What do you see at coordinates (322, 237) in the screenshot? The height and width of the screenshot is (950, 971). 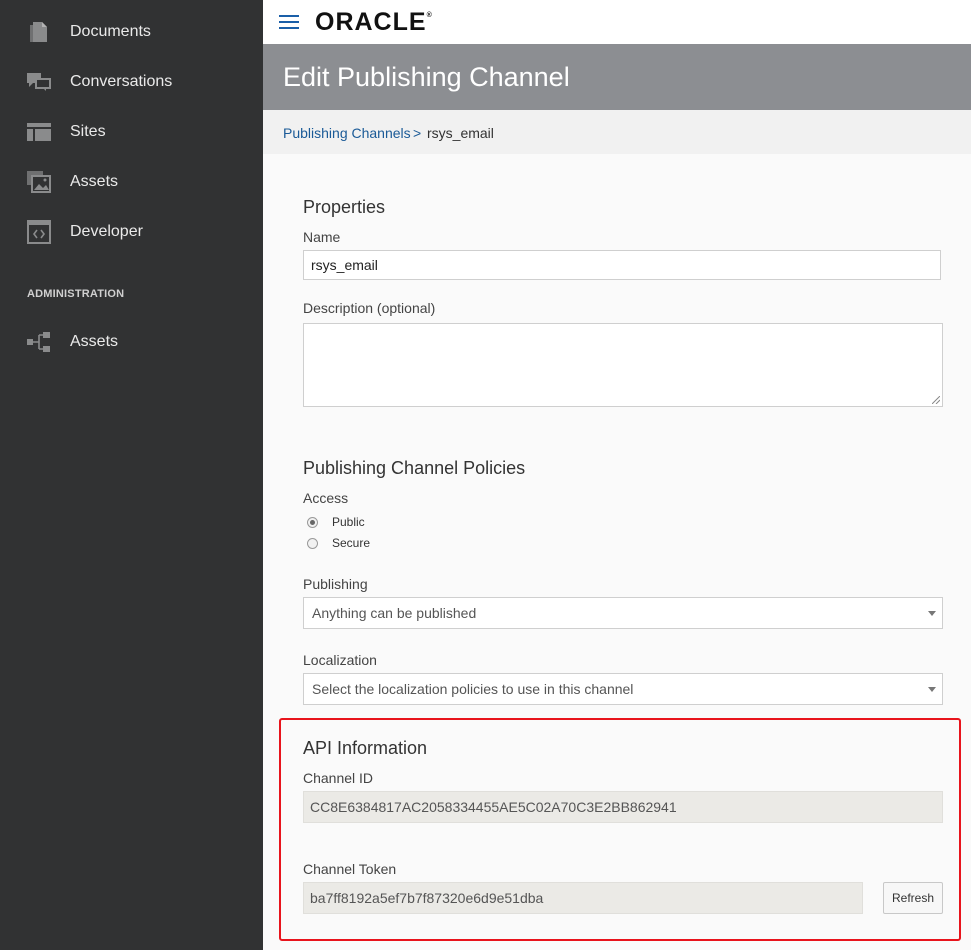 I see `name-label: Name` at bounding box center [322, 237].